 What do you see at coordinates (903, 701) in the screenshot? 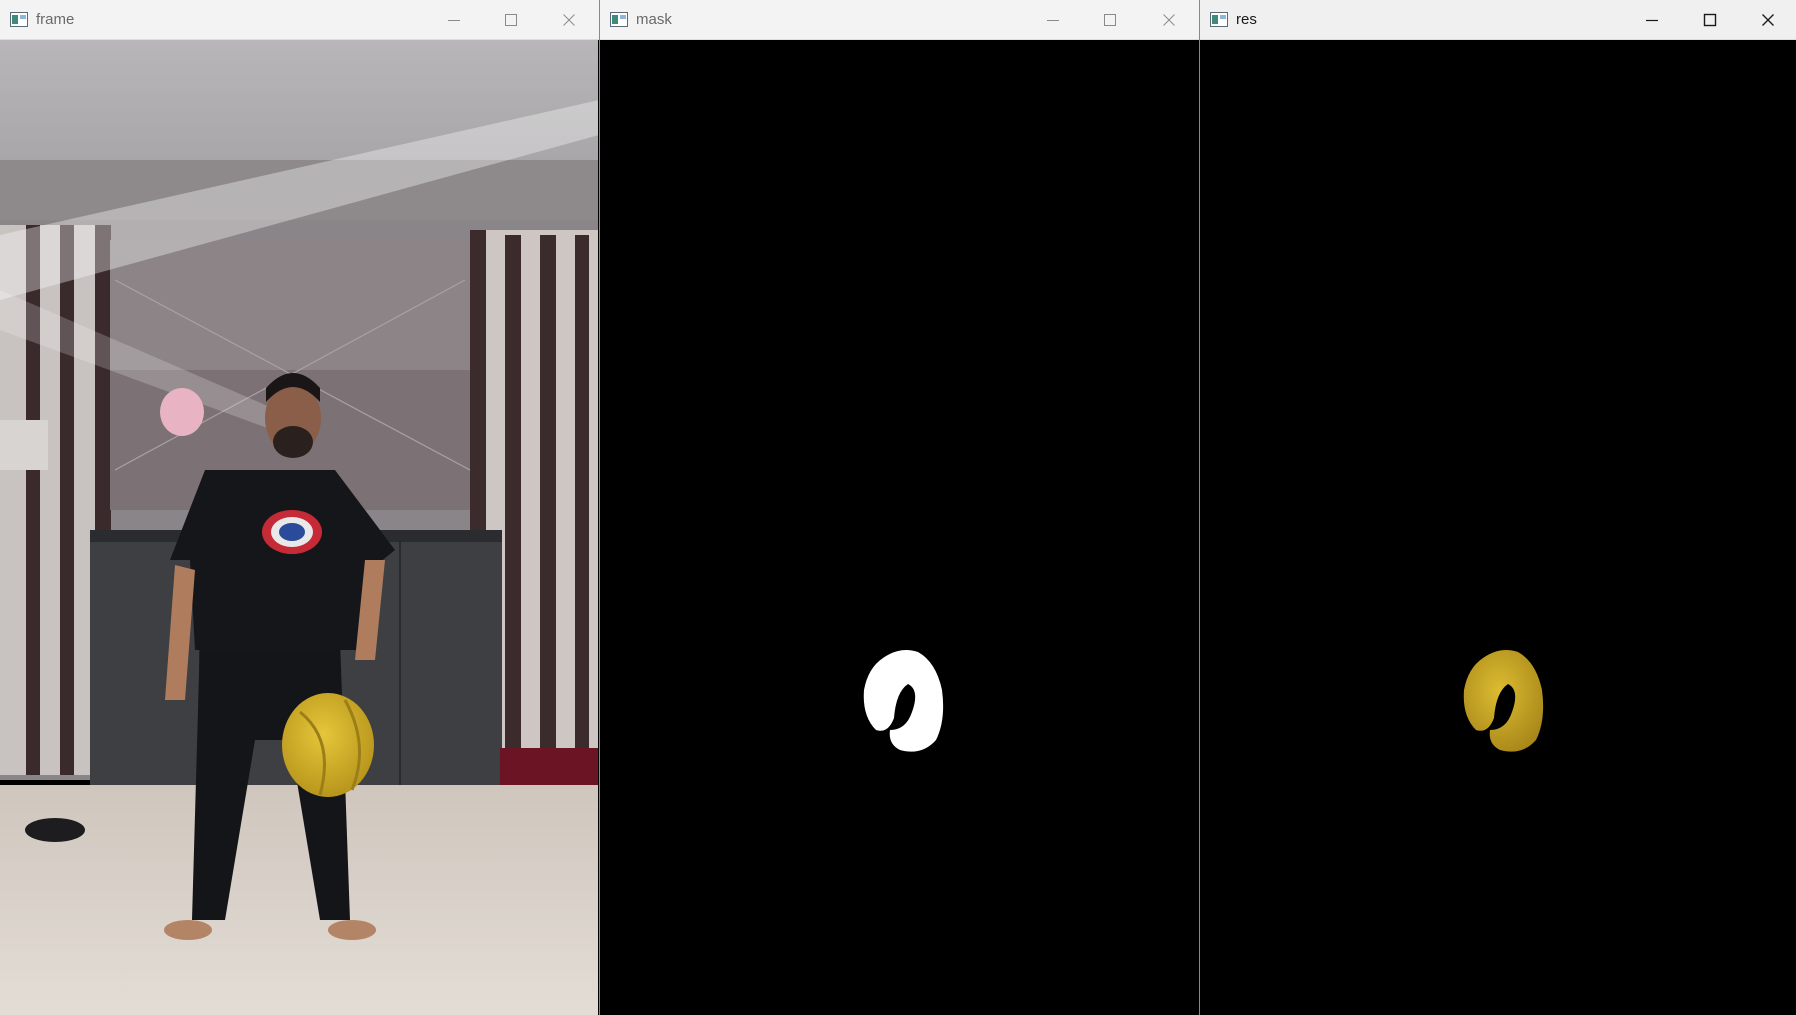
I see `mask-blob` at bounding box center [903, 701].